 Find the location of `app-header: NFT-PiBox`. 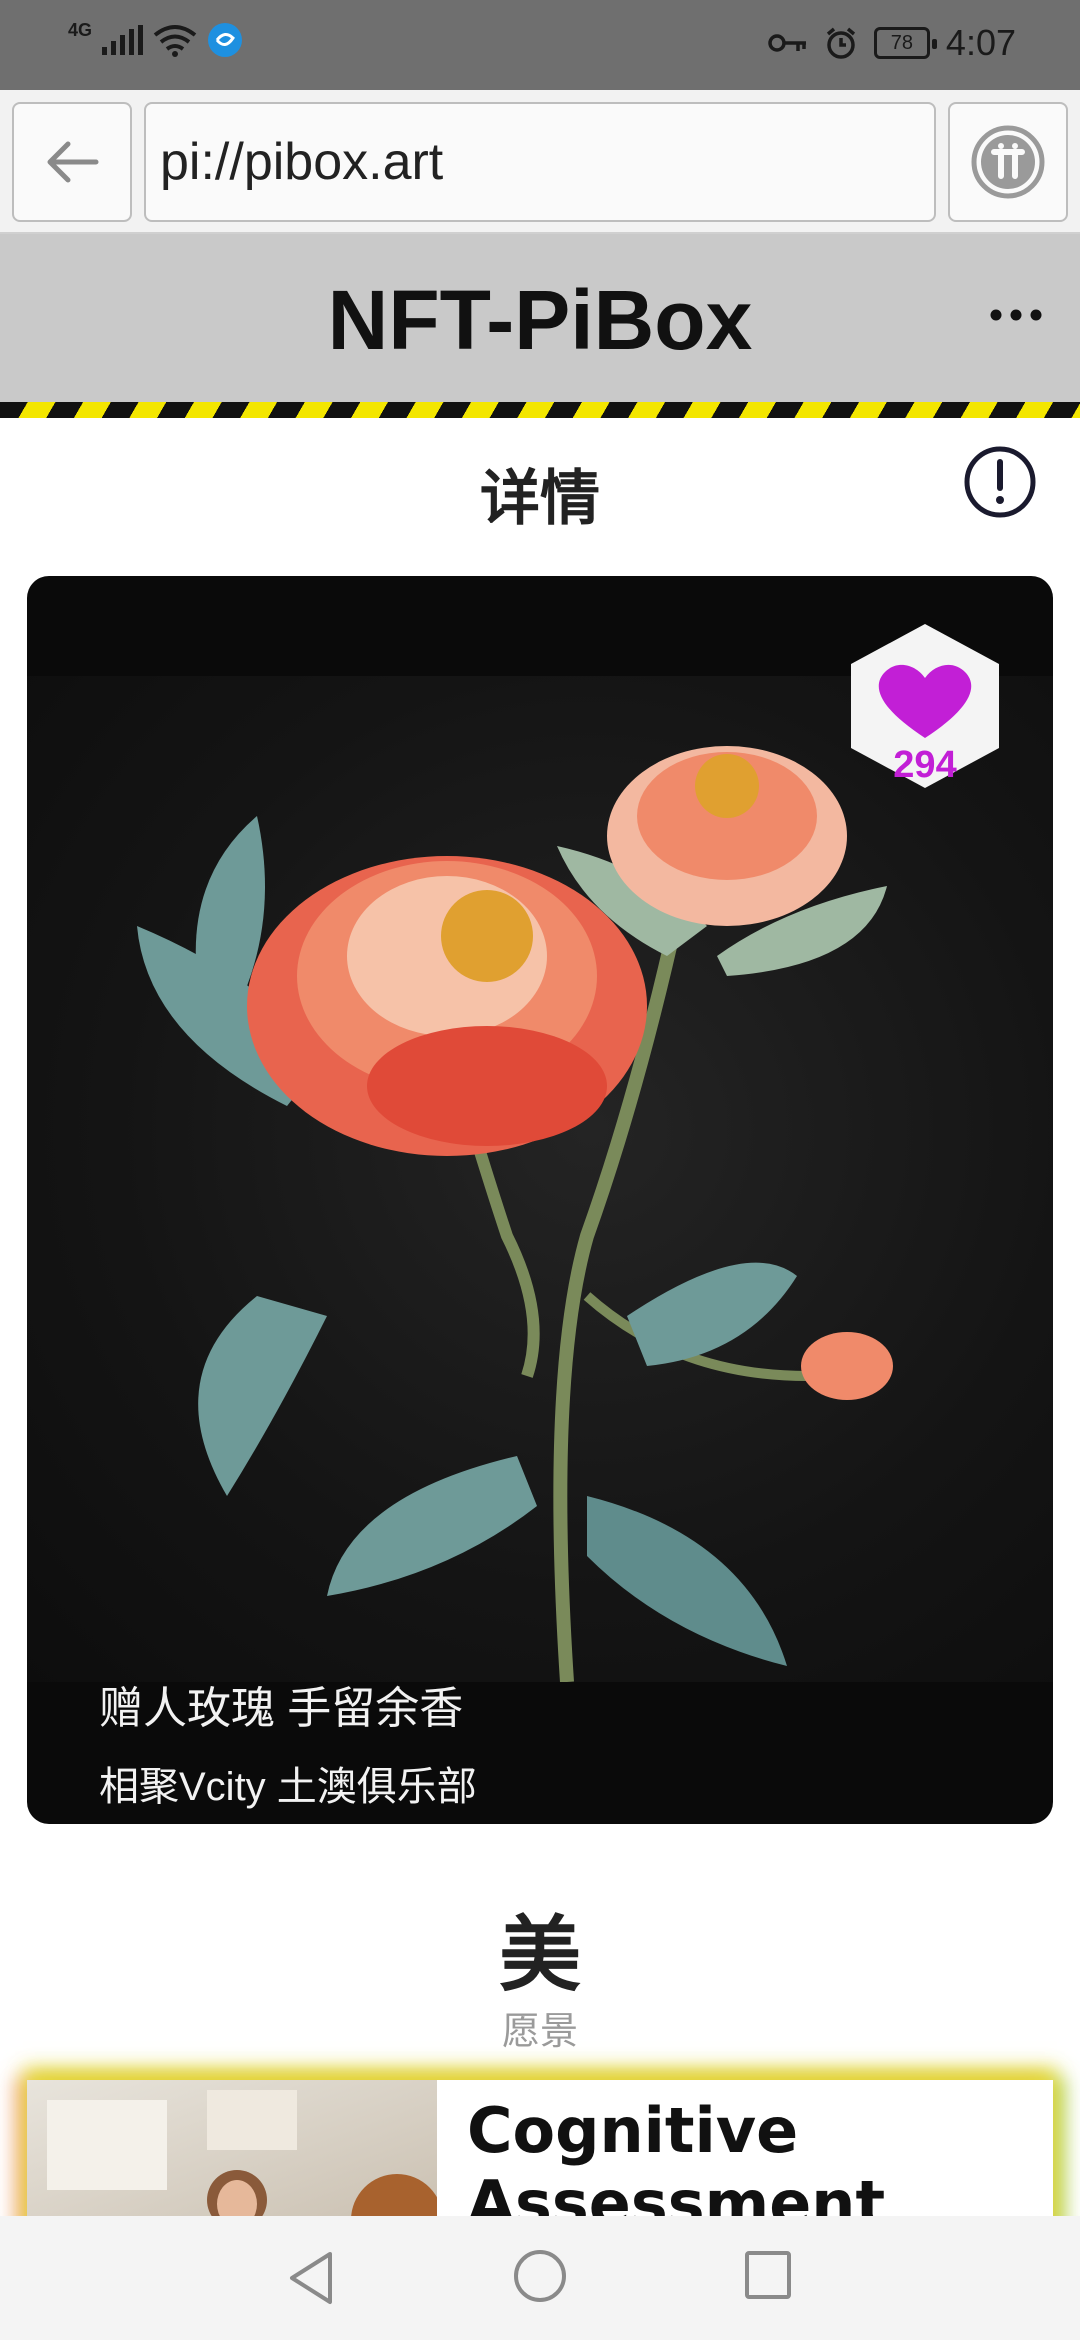

app-header: NFT-PiBox is located at coordinates (540, 318).